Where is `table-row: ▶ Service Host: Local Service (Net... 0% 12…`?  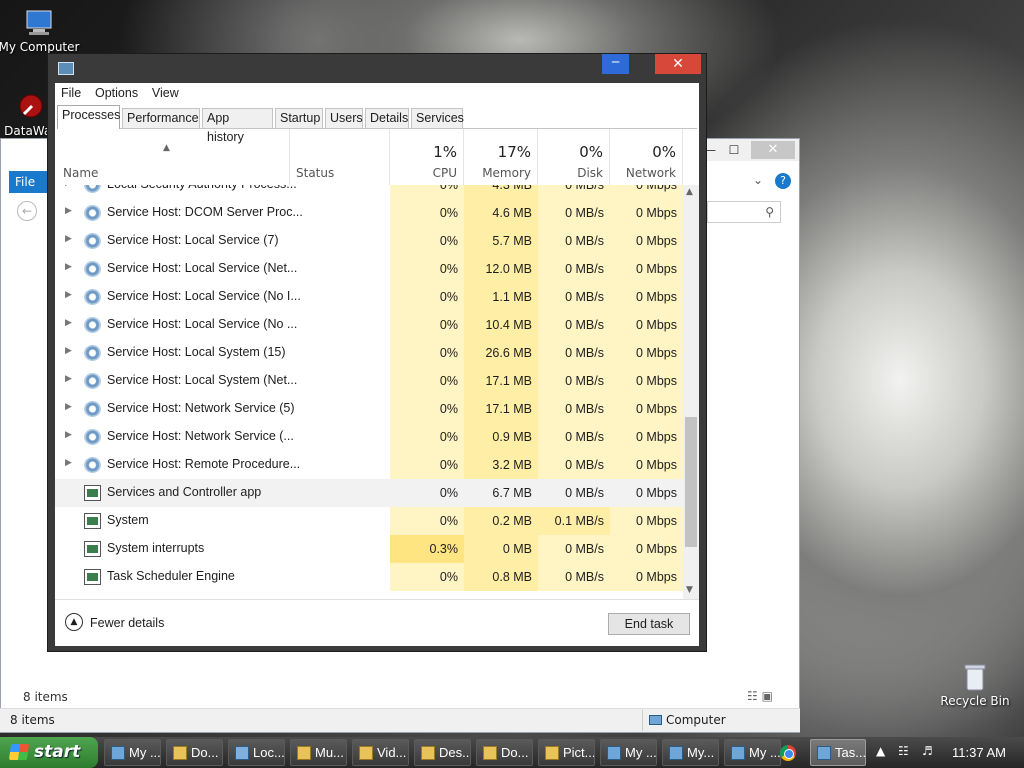 table-row: ▶ Service Host: Local Service (Net... 0% 12… is located at coordinates (369, 269).